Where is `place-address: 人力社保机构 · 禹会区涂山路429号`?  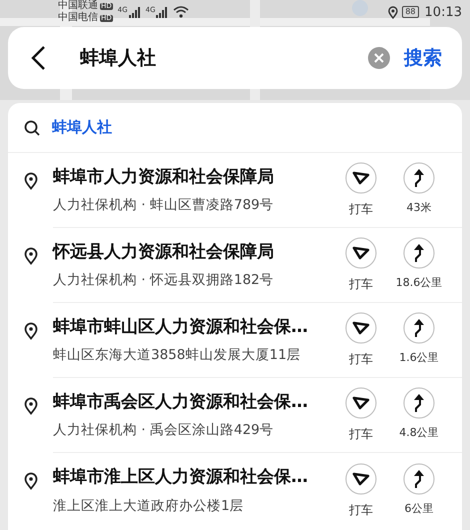 place-address: 人力社保机构 · 禹会区涂山路429号 is located at coordinates (164, 430).